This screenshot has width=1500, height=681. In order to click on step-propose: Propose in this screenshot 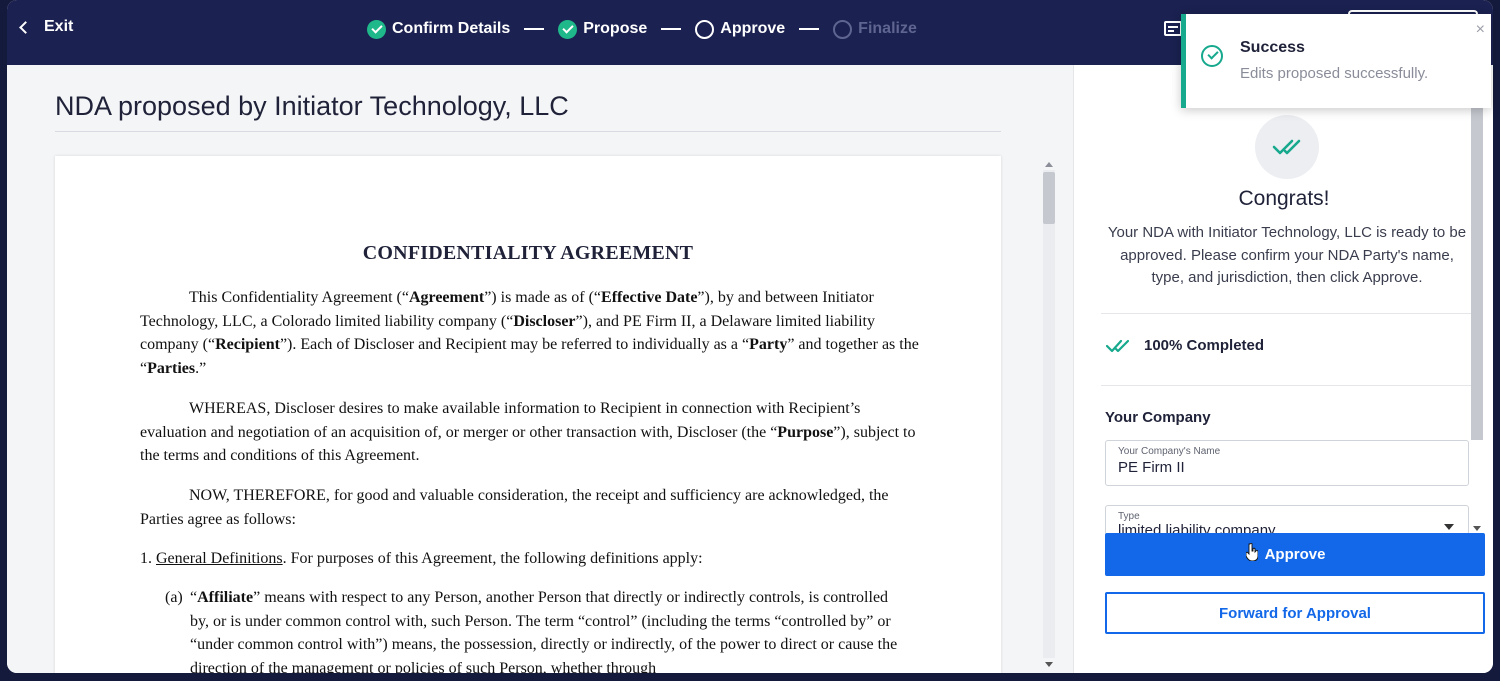, I will do `click(603, 29)`.